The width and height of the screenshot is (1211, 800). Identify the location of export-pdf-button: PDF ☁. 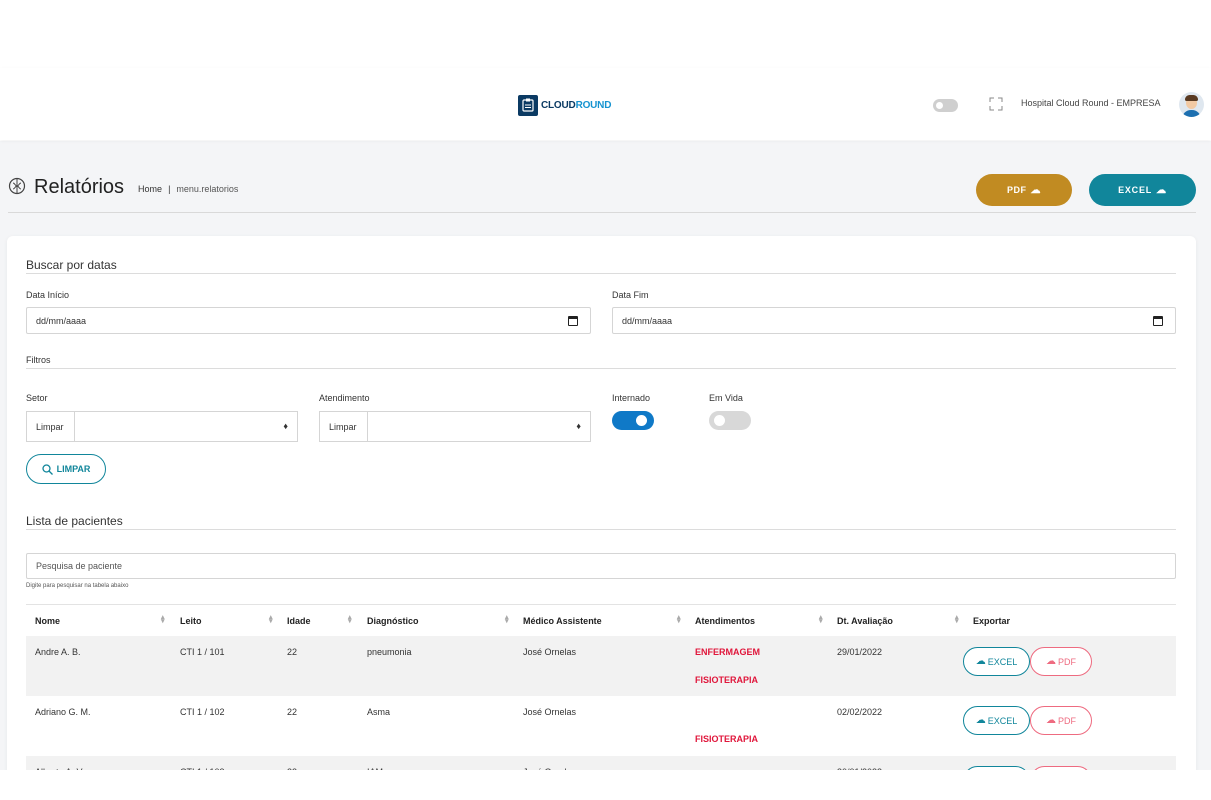
(1024, 190).